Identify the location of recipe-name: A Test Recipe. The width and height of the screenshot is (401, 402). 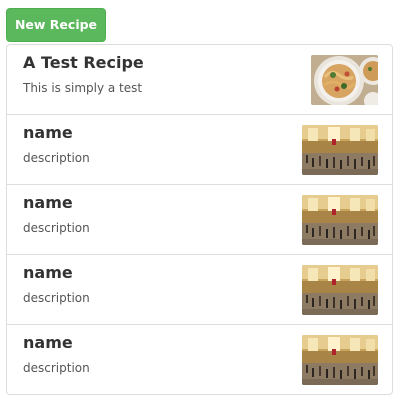
(83, 62).